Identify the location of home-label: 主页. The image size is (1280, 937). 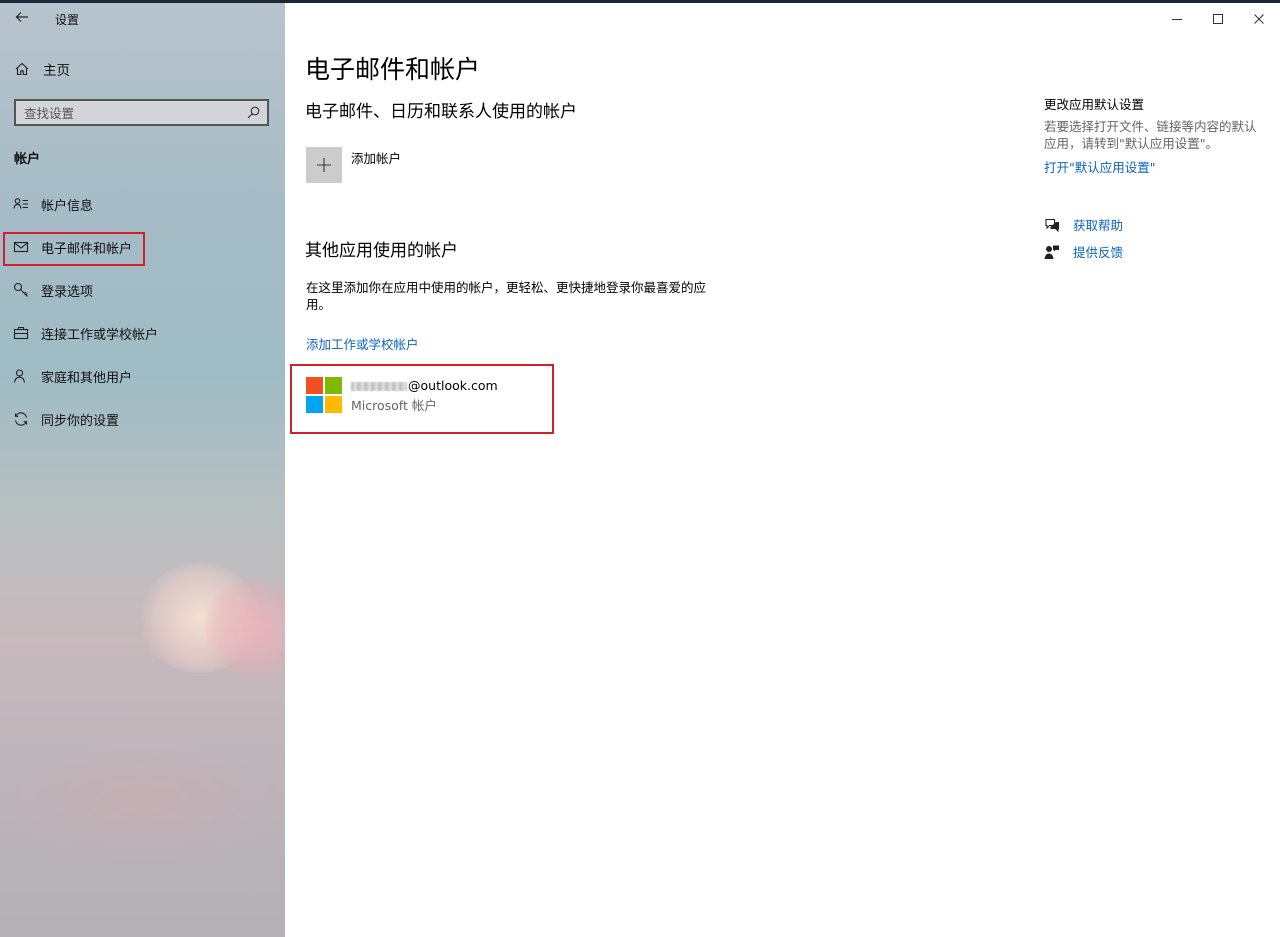
(56, 71).